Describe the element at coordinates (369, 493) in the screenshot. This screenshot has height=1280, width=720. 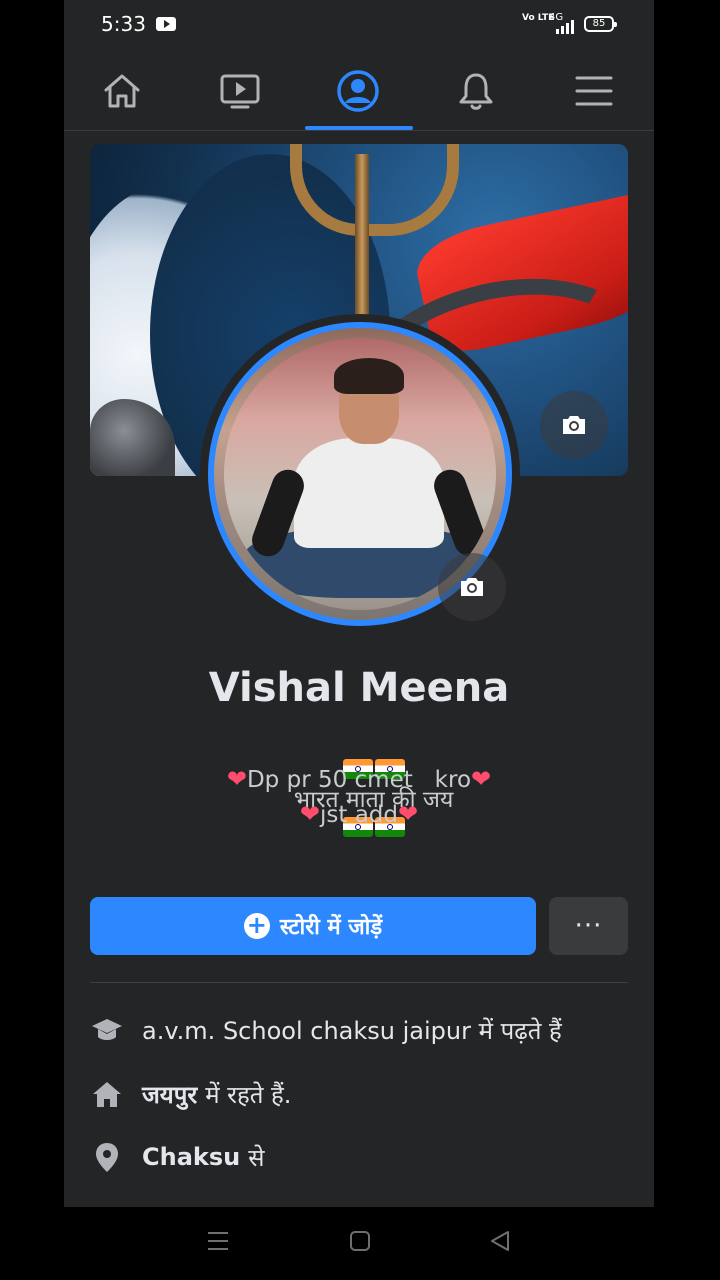
I see `photo-shirt` at that location.